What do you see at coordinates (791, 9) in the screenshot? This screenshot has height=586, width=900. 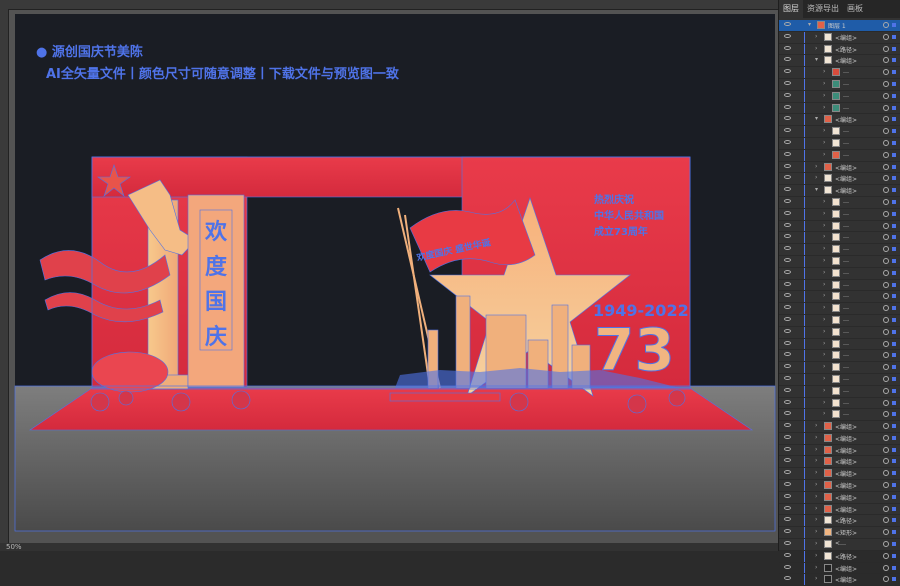 I see `tab-layers: 图层` at bounding box center [791, 9].